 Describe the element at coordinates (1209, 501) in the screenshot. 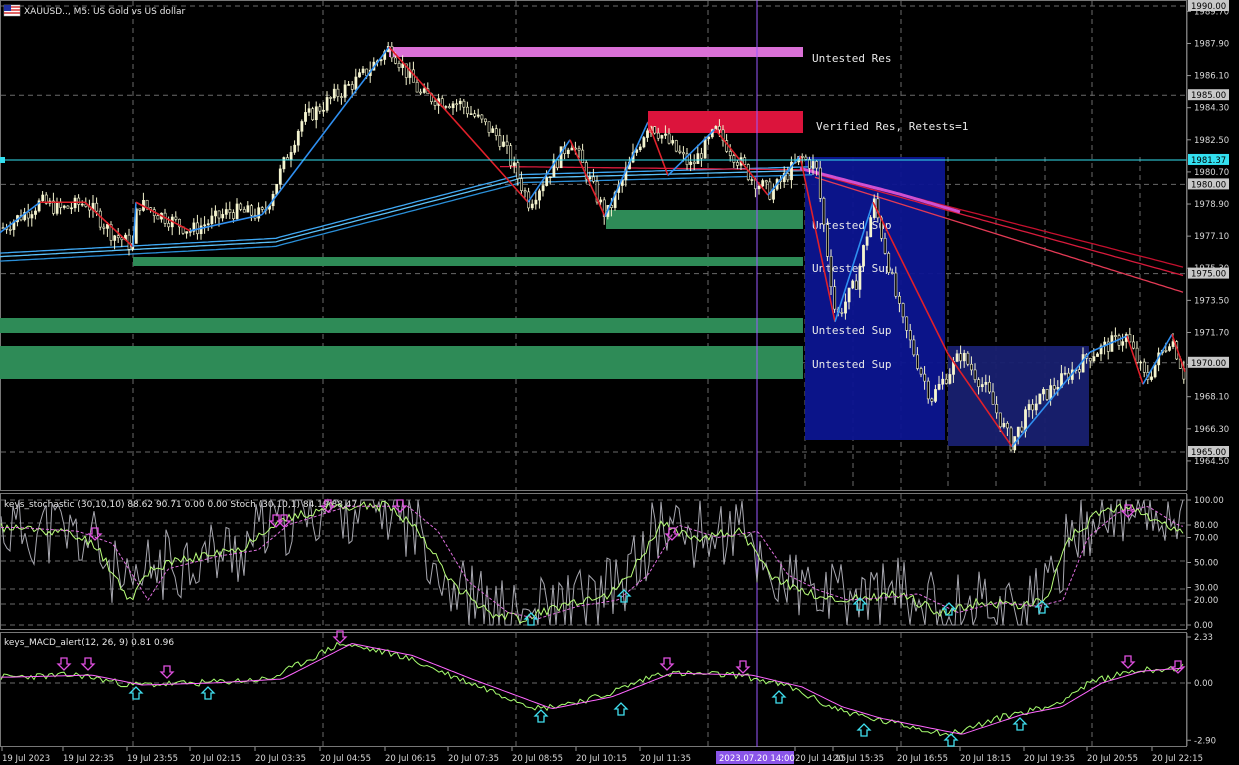

I see `stochastic-tick-label: 100.00` at that location.